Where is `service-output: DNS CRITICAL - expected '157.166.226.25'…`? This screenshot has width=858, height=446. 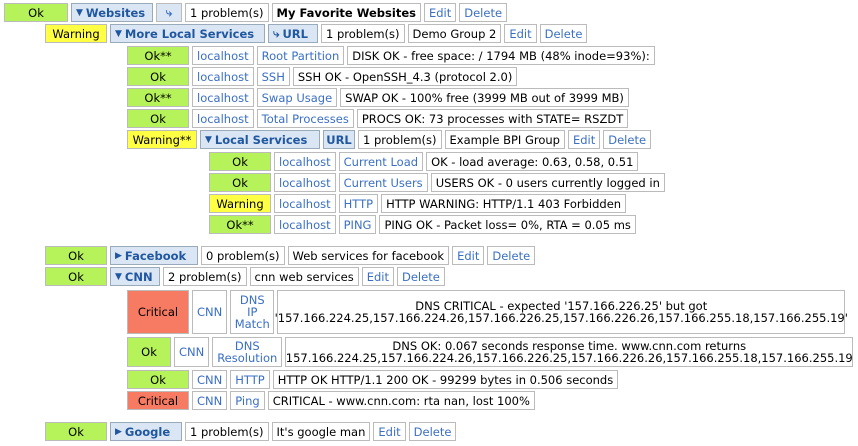 service-output: DNS CRITICAL - expected '157.166.226.25'… is located at coordinates (561, 312).